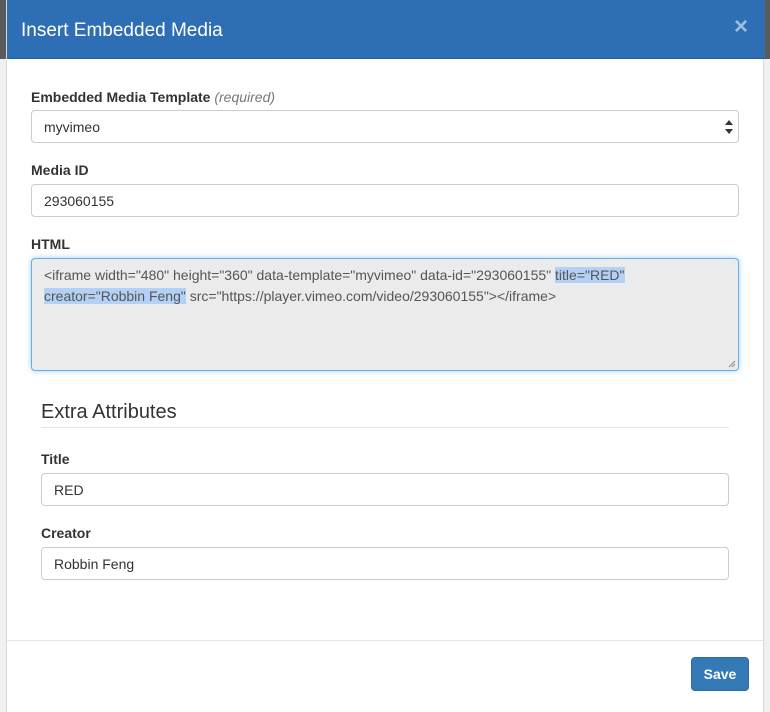  Describe the element at coordinates (385, 489) in the screenshot. I see `title-input: RED` at that location.